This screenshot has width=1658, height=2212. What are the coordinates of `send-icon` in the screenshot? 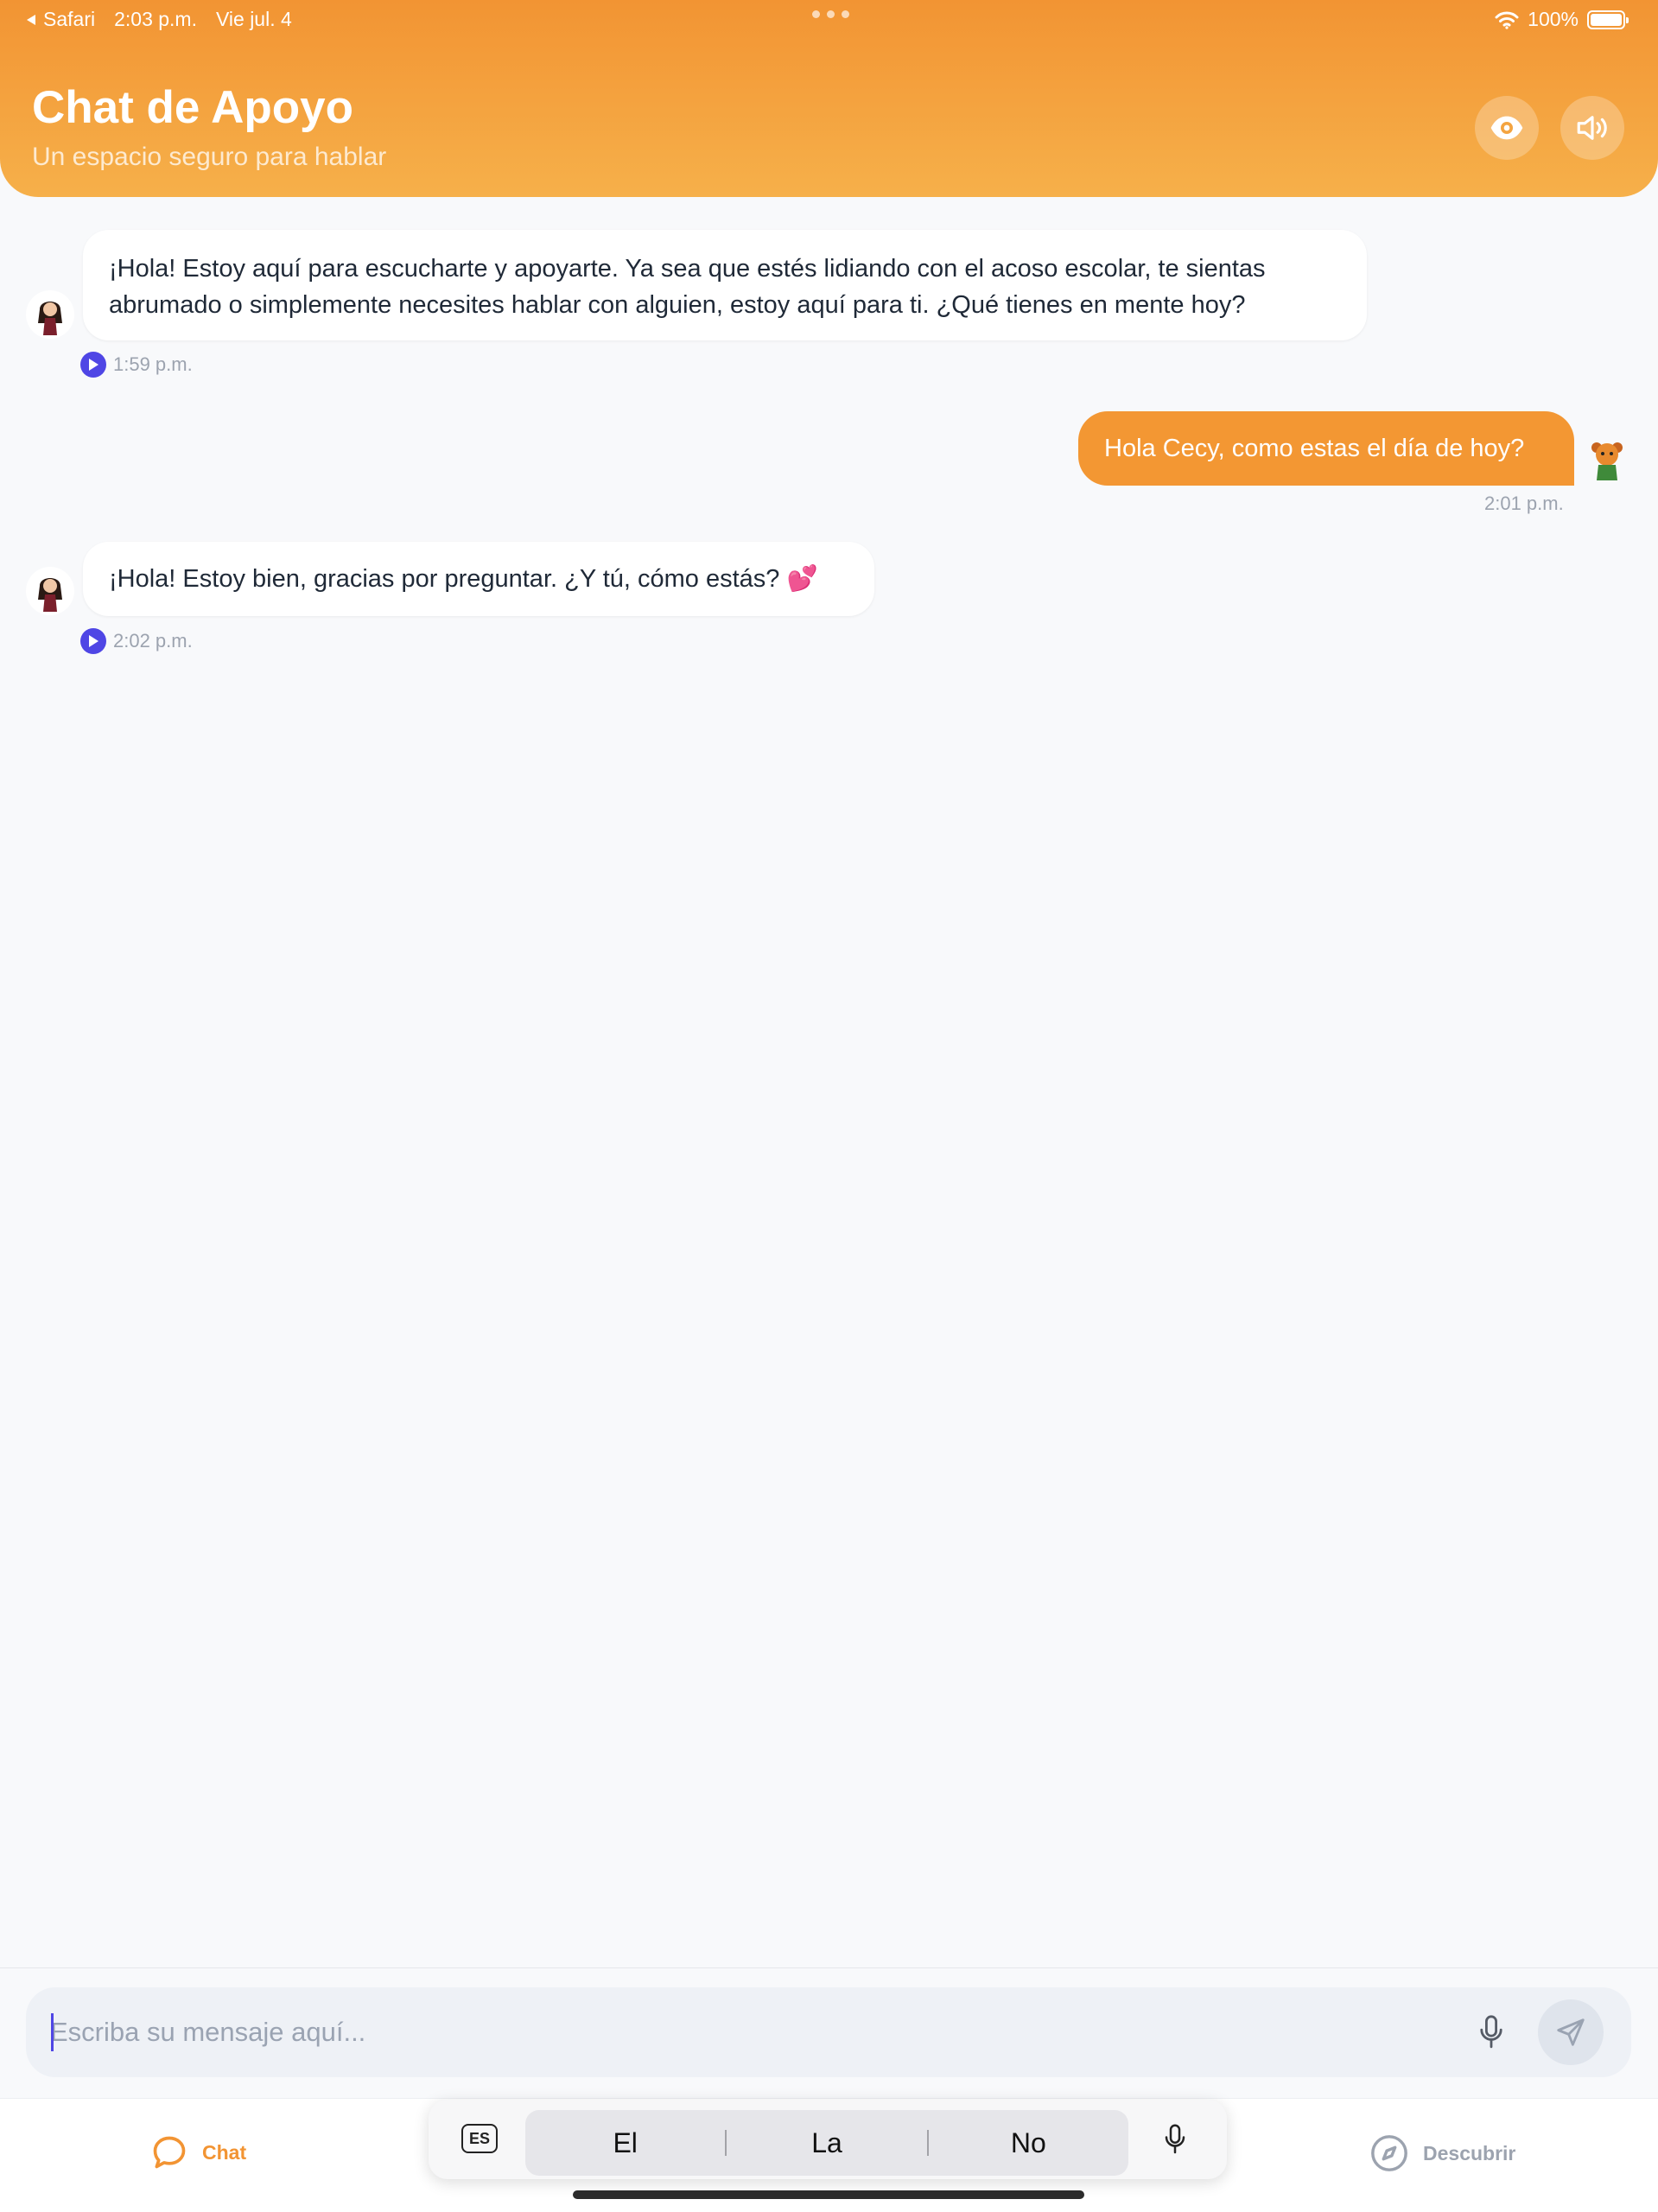 It's located at (1571, 2032).